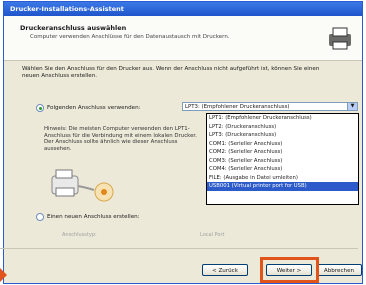  I want to click on port-select: LPT3: (Empfohlener Druckeranschluss) ▼, so click(270, 106).